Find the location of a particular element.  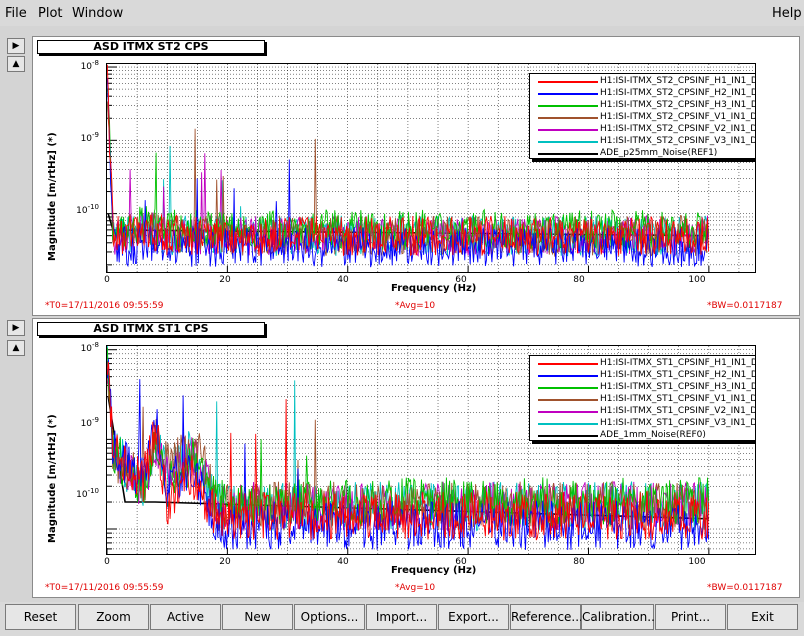

menu-plot: Plot is located at coordinates (50, 13).